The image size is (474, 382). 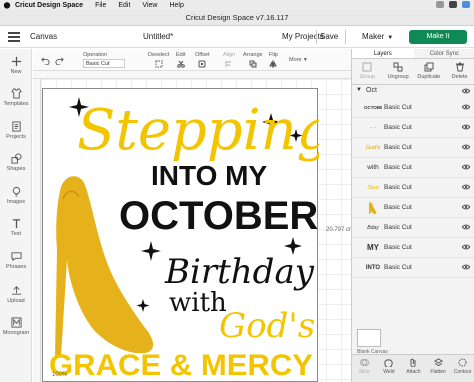 What do you see at coordinates (298, 60) in the screenshot?
I see `more-button: More ▼` at bounding box center [298, 60].